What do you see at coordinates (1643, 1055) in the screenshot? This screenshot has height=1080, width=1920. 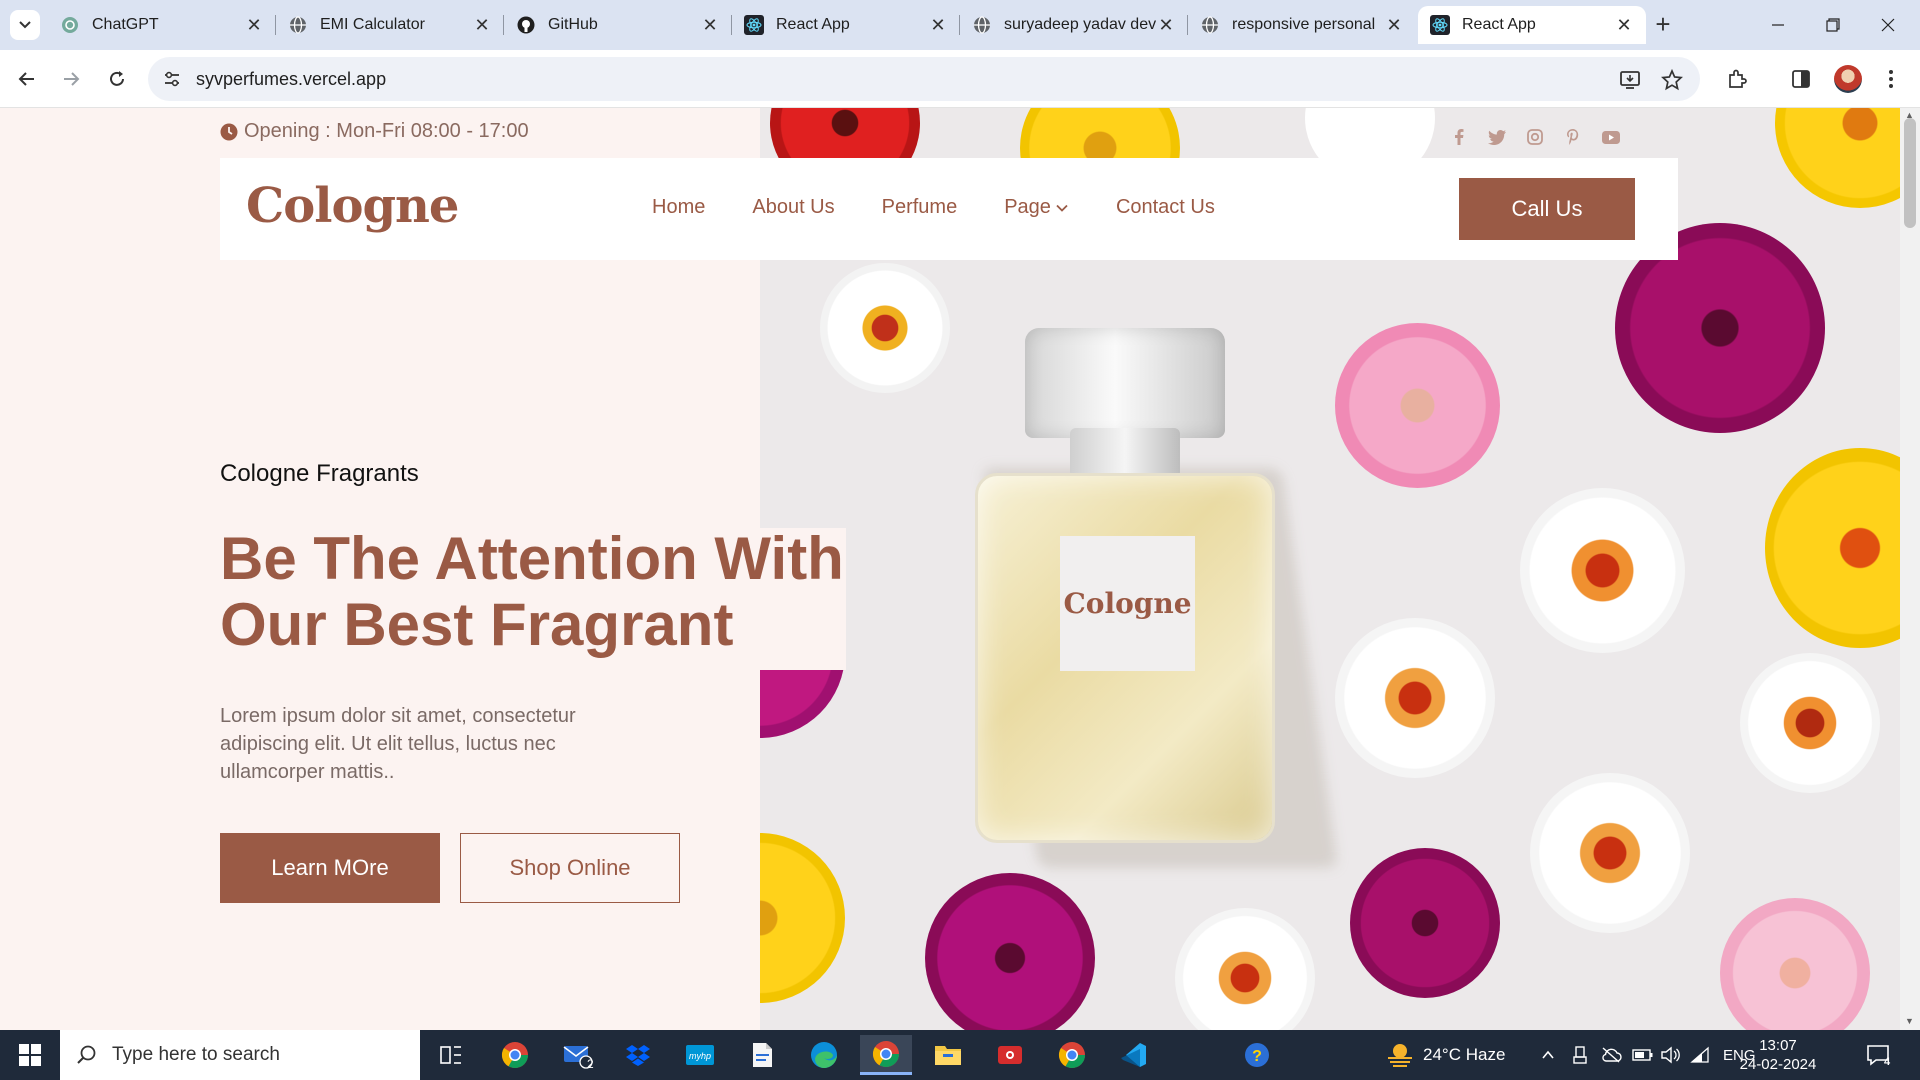 I see `battery-icon` at bounding box center [1643, 1055].